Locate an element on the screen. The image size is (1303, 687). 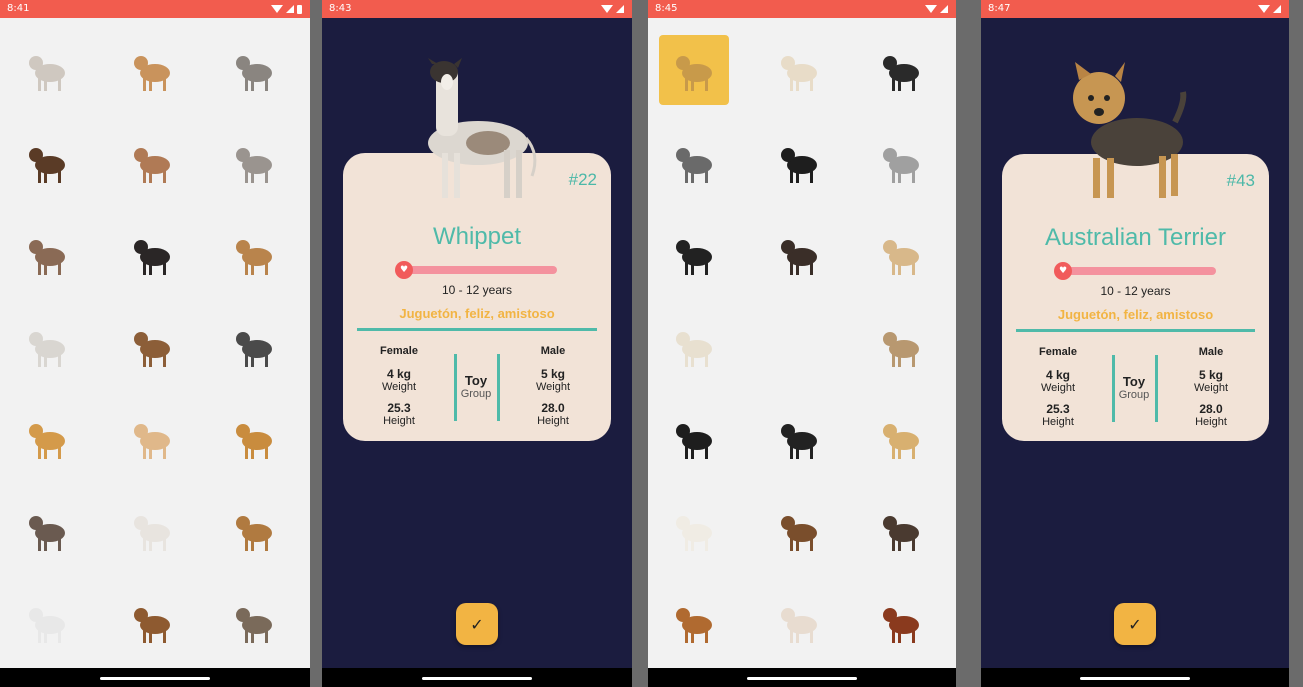
male-weight-label: Weight is located at coordinates (1211, 388).